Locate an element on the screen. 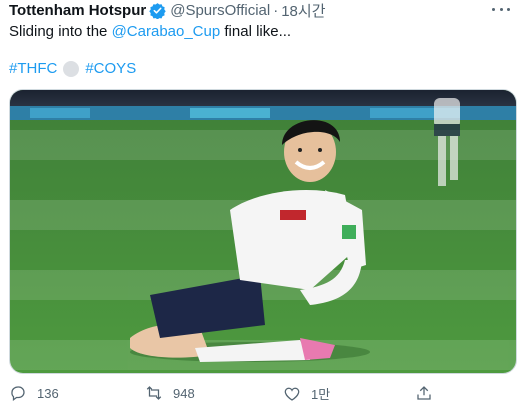 The width and height of the screenshot is (522, 408). display-name: Tottenham Hotspur is located at coordinates (77, 10).